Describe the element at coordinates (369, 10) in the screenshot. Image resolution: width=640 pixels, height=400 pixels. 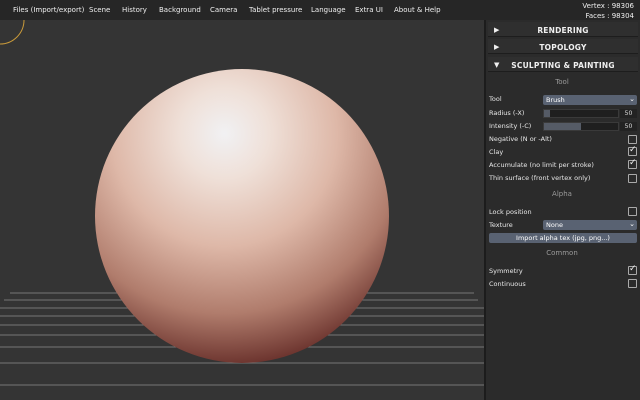
I see `menu-extra-ui: Extra UI` at that location.